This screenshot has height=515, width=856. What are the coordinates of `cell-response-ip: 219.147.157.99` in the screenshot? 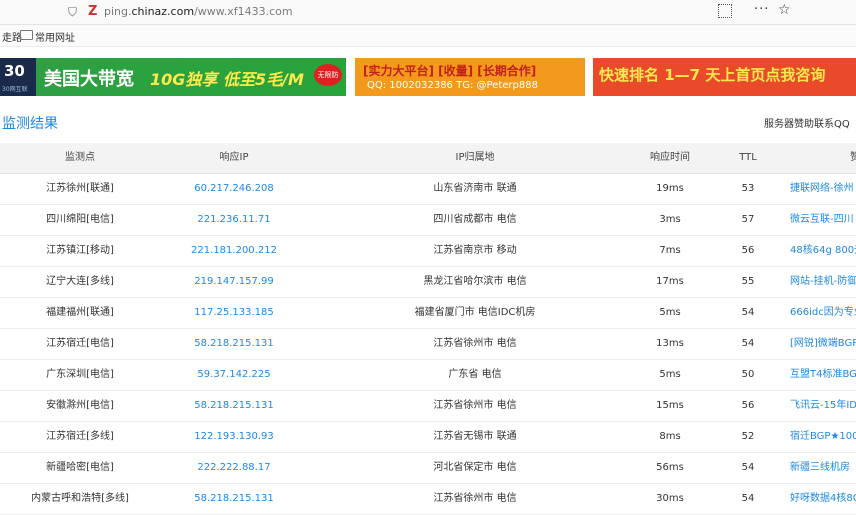 It's located at (234, 282).